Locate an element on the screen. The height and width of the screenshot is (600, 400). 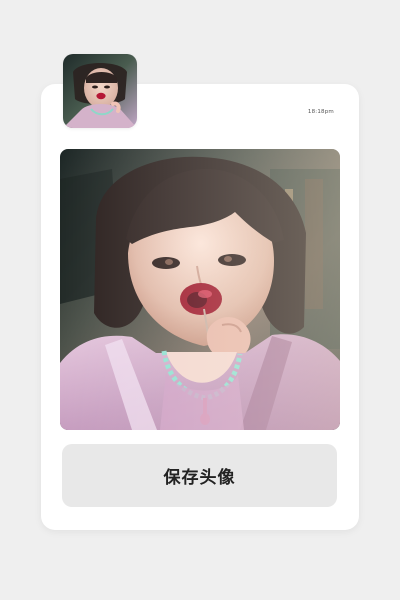
save-avatar-button: 保存头像 is located at coordinates (199, 475).